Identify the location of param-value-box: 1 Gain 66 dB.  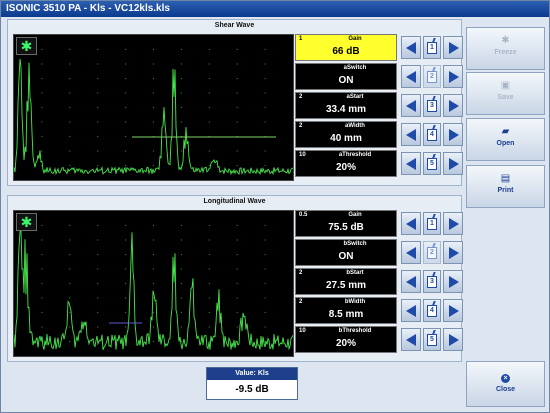
(346, 47).